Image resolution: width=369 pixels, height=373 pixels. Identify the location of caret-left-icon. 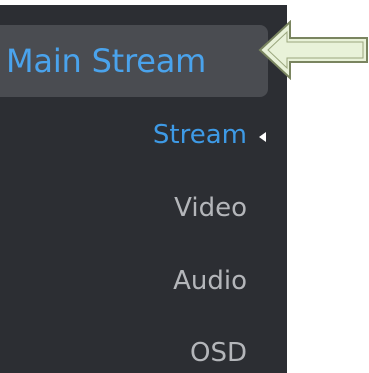
(262, 137).